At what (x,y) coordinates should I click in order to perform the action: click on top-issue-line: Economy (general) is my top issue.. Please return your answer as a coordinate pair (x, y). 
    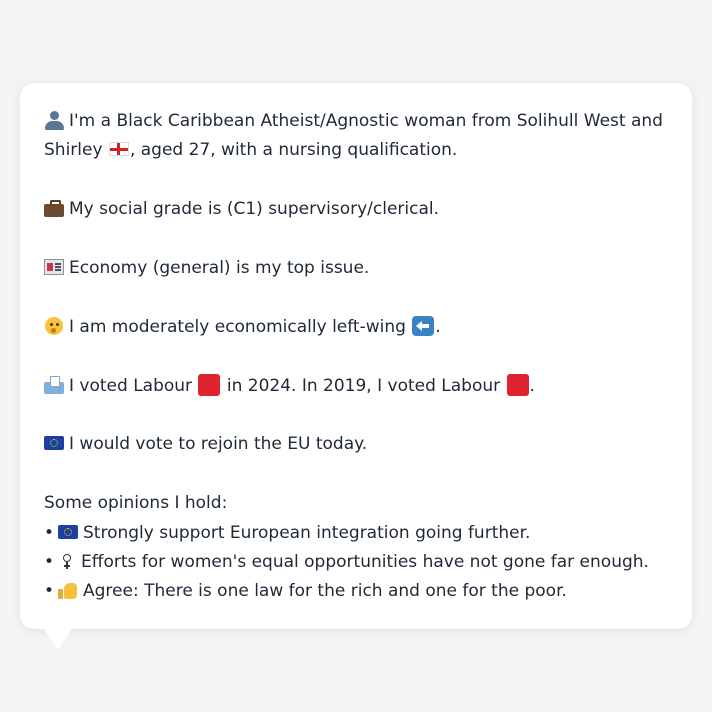
    Looking at the image, I should click on (356, 268).